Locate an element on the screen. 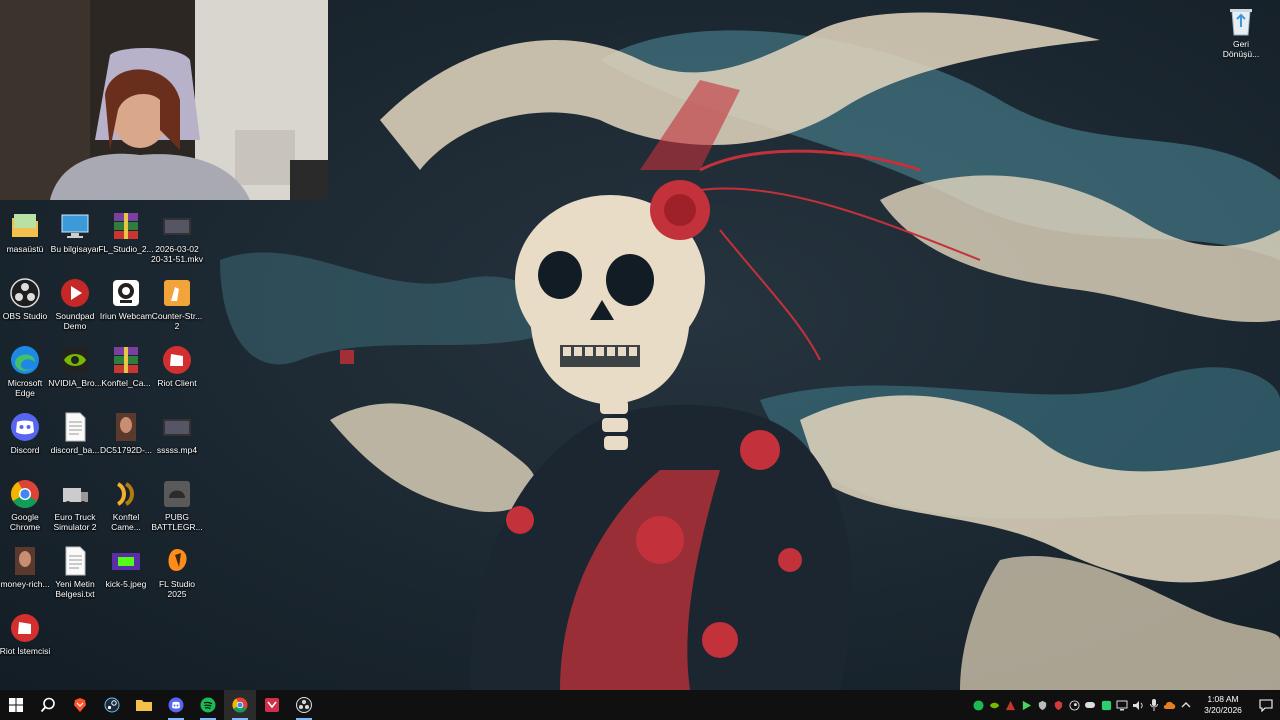  steam-button is located at coordinates (112, 705).